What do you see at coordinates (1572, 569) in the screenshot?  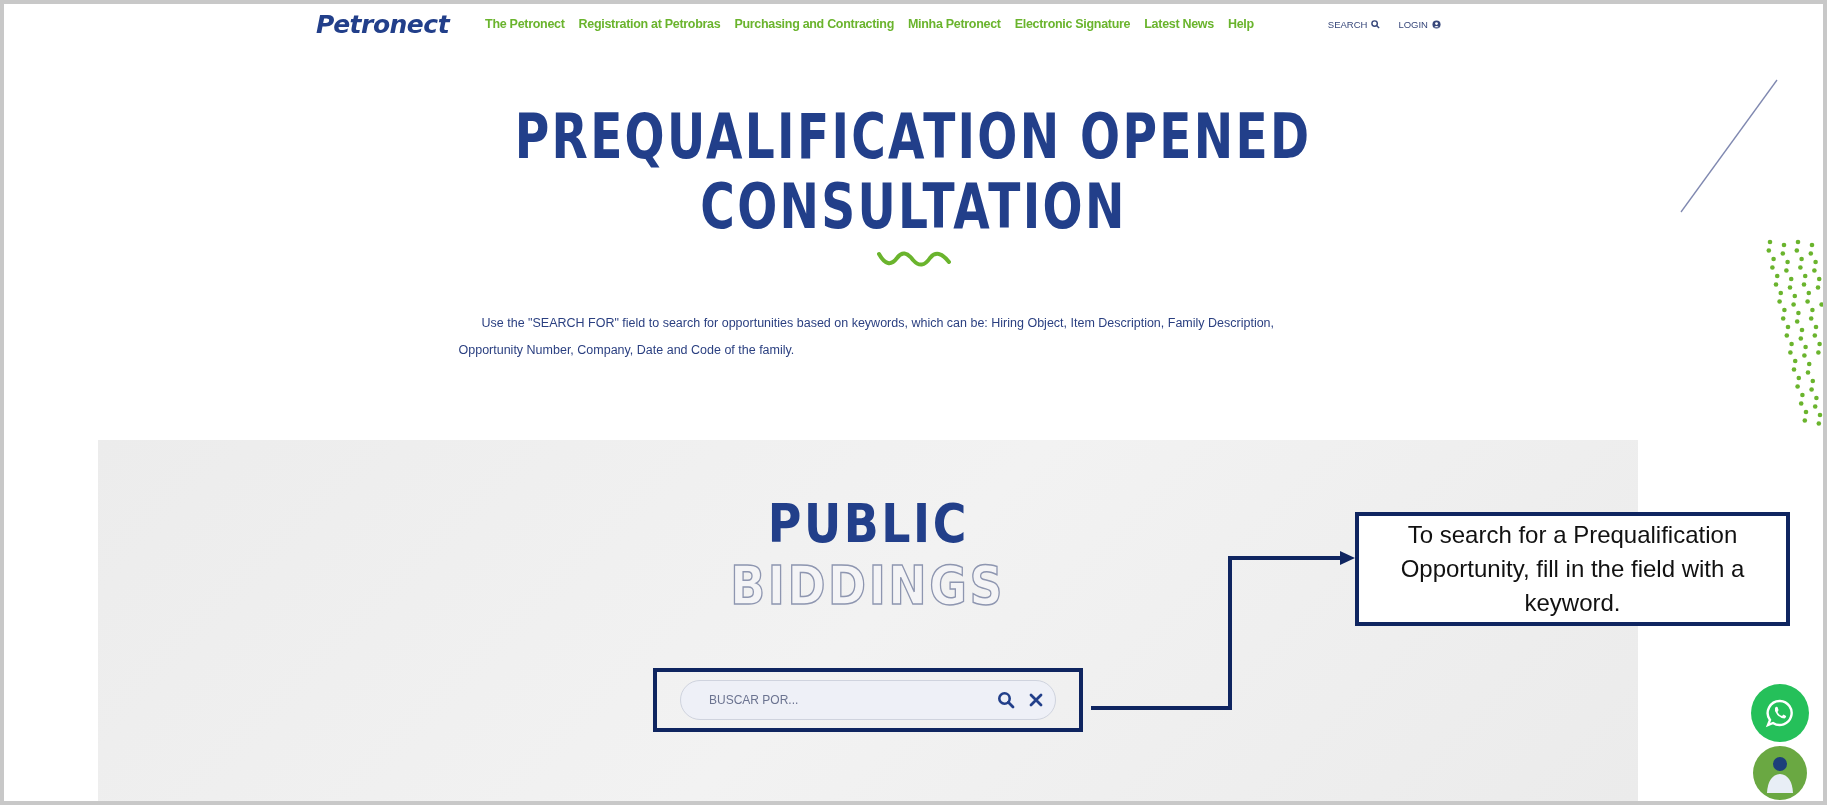 I see `annotation-callout: To search for a Prequalification Opportunity, fill in the field with a keyword.` at bounding box center [1572, 569].